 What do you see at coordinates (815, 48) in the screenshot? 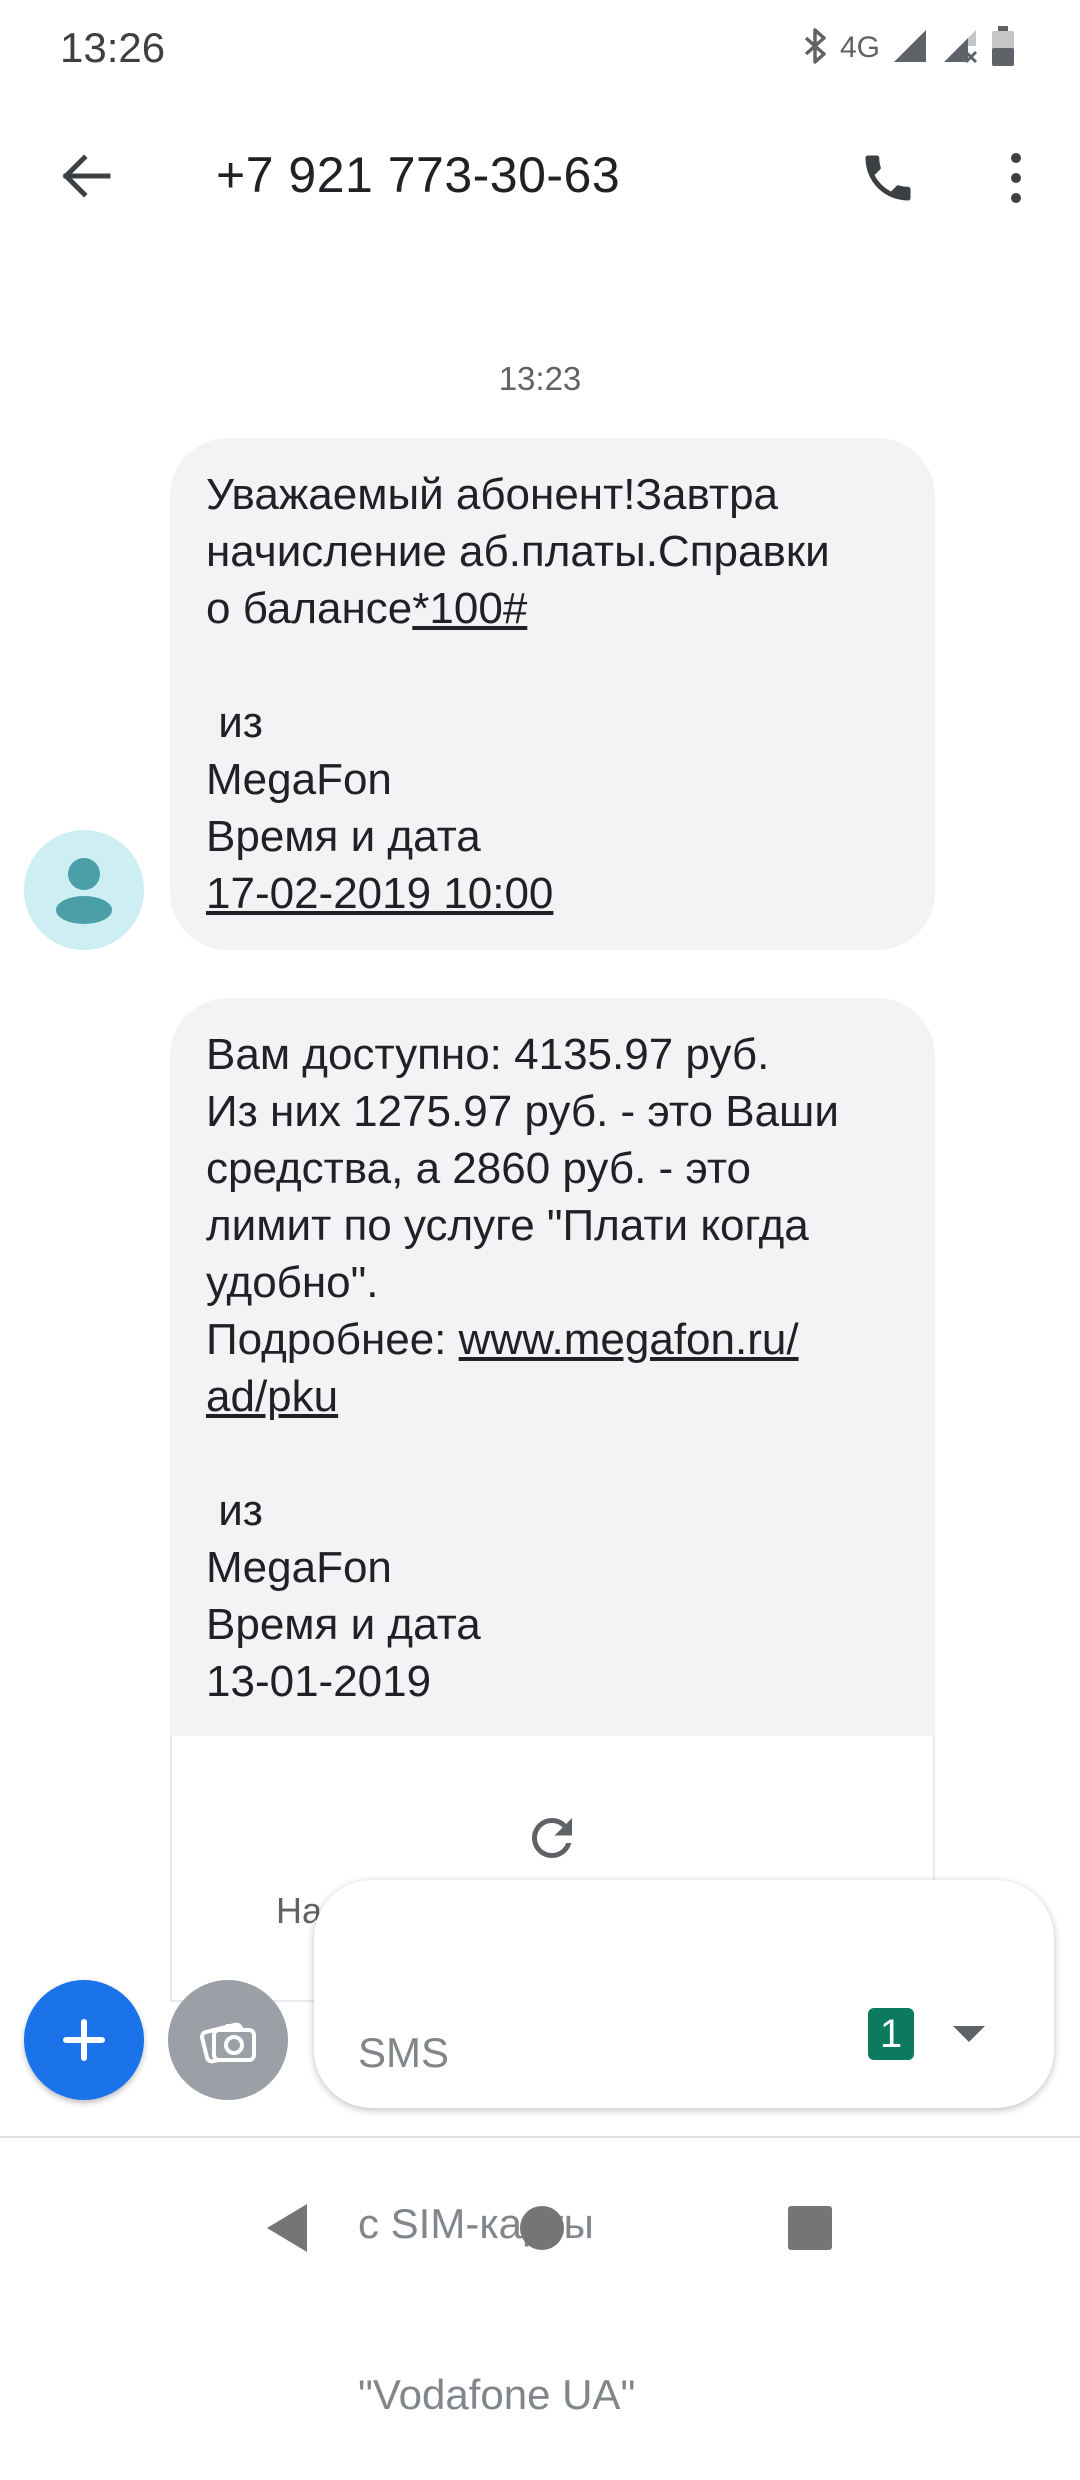
I see `bluetooth-icon` at bounding box center [815, 48].